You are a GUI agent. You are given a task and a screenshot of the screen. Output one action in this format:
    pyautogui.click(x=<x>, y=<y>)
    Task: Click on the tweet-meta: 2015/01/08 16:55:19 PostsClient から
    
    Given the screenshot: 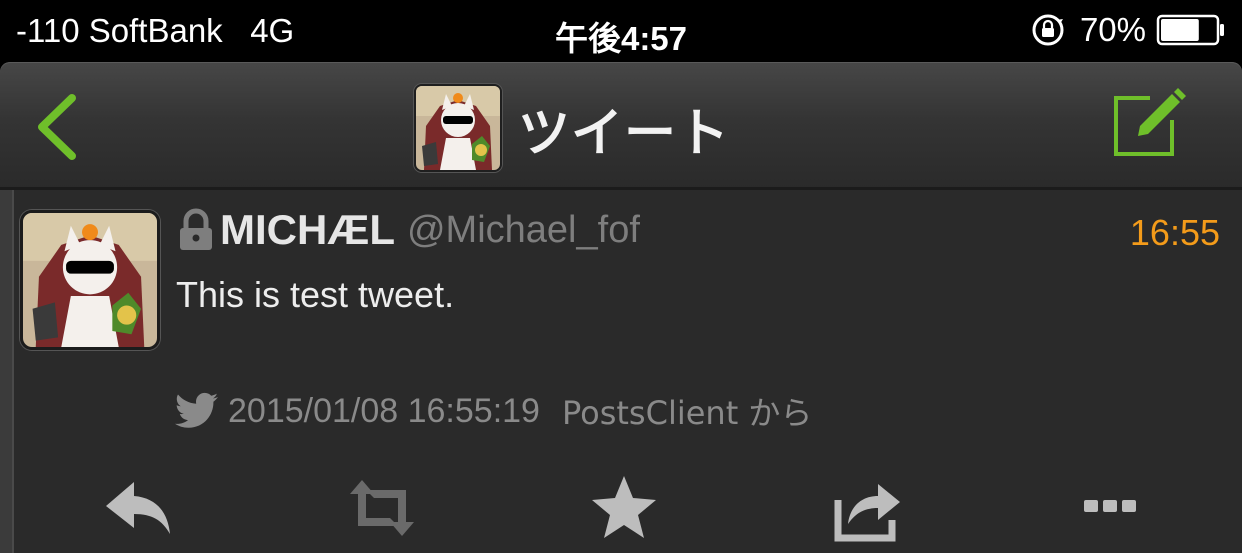 What is the action you would take?
    pyautogui.click(x=493, y=411)
    